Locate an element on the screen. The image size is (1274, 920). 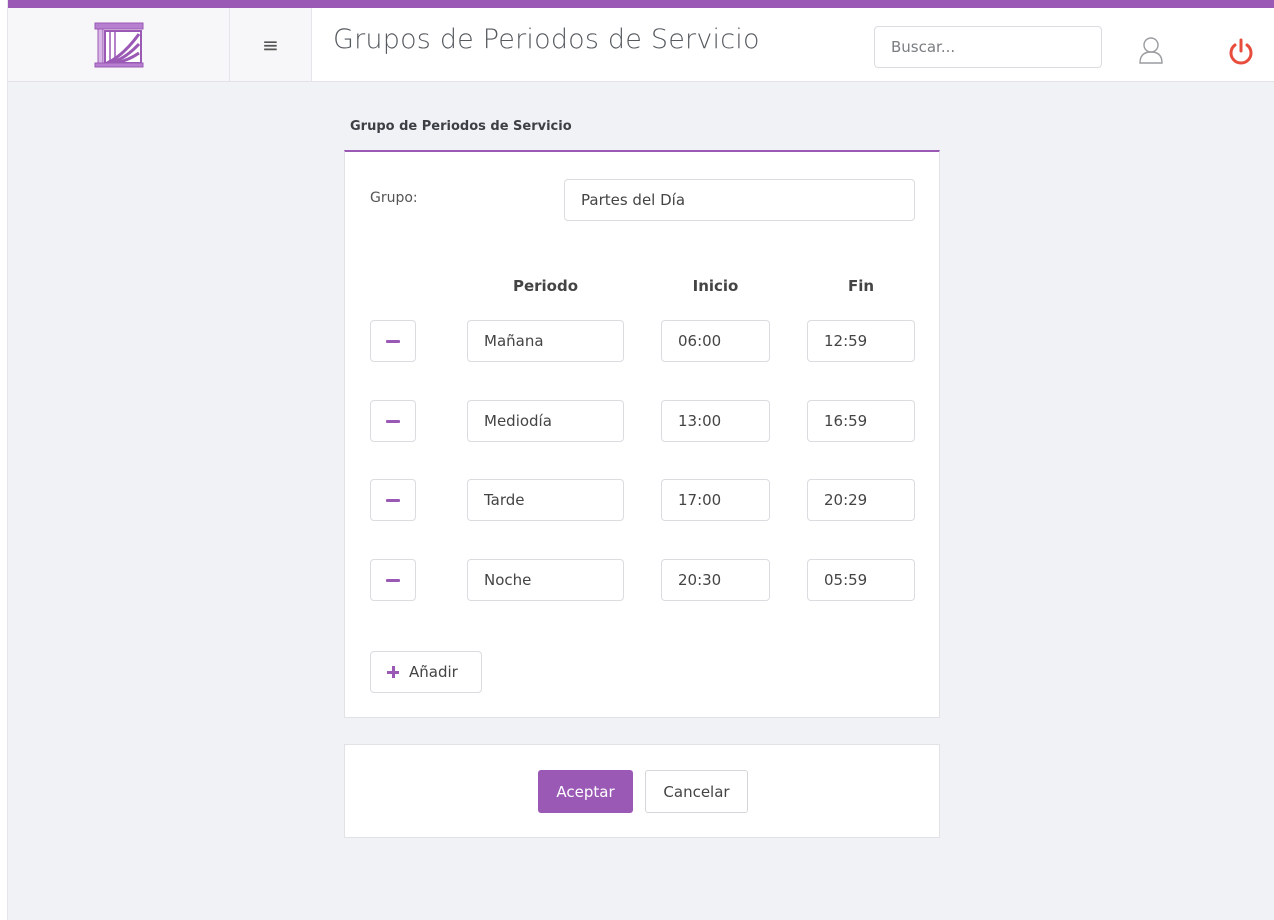
power-icon is located at coordinates (1241, 51).